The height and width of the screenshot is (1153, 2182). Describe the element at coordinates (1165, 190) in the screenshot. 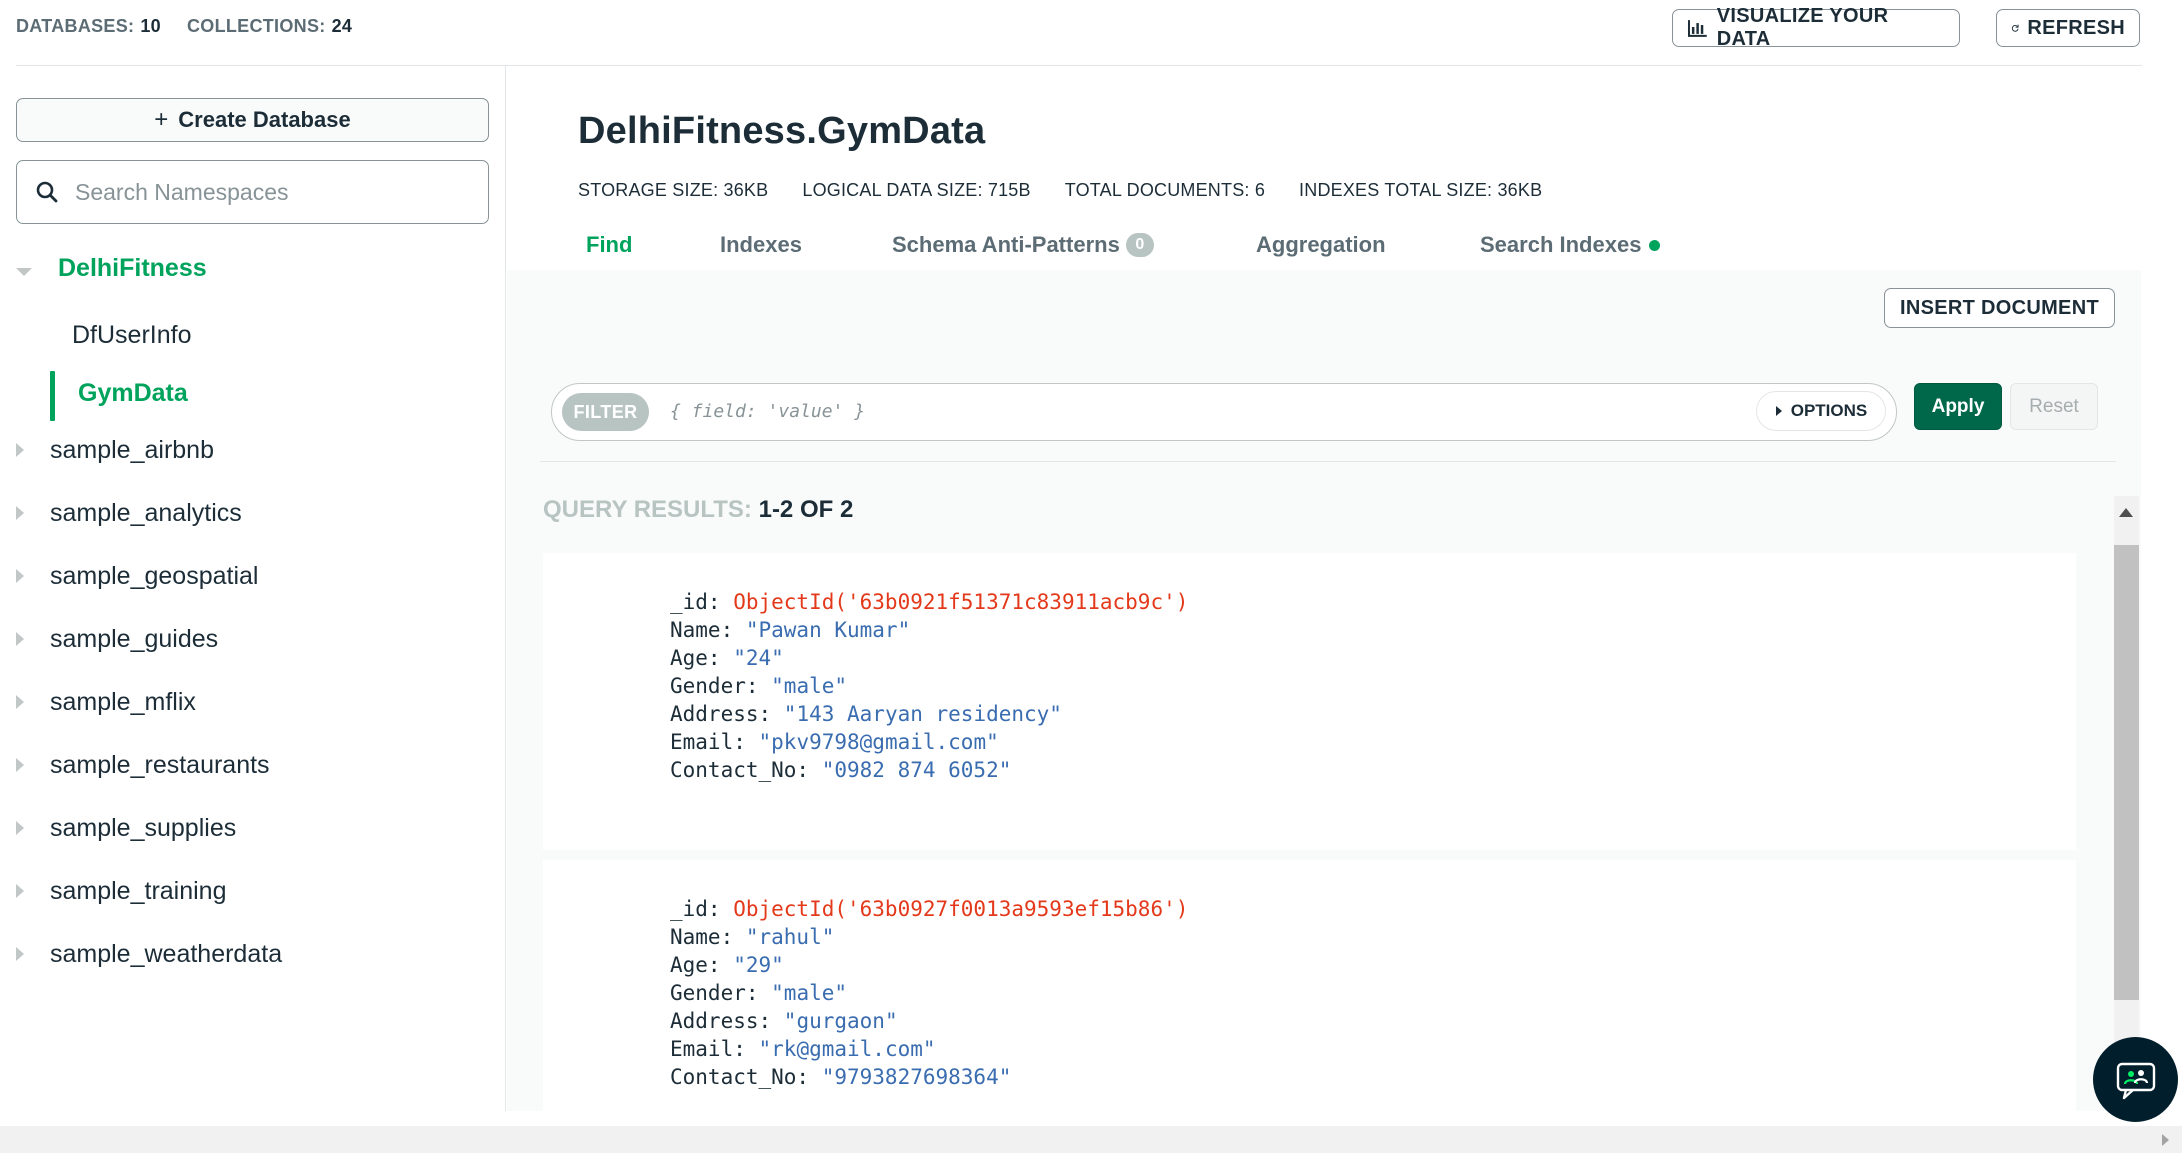

I see `stat-total-documents: TOTAL DOCUMENTS: 6` at that location.